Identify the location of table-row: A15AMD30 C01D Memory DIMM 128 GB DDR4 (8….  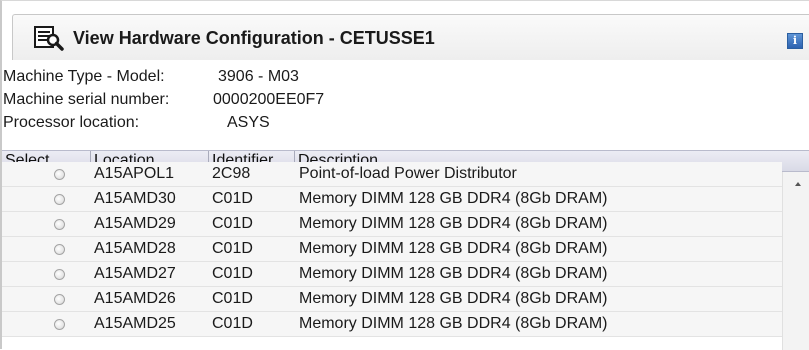
(392, 199).